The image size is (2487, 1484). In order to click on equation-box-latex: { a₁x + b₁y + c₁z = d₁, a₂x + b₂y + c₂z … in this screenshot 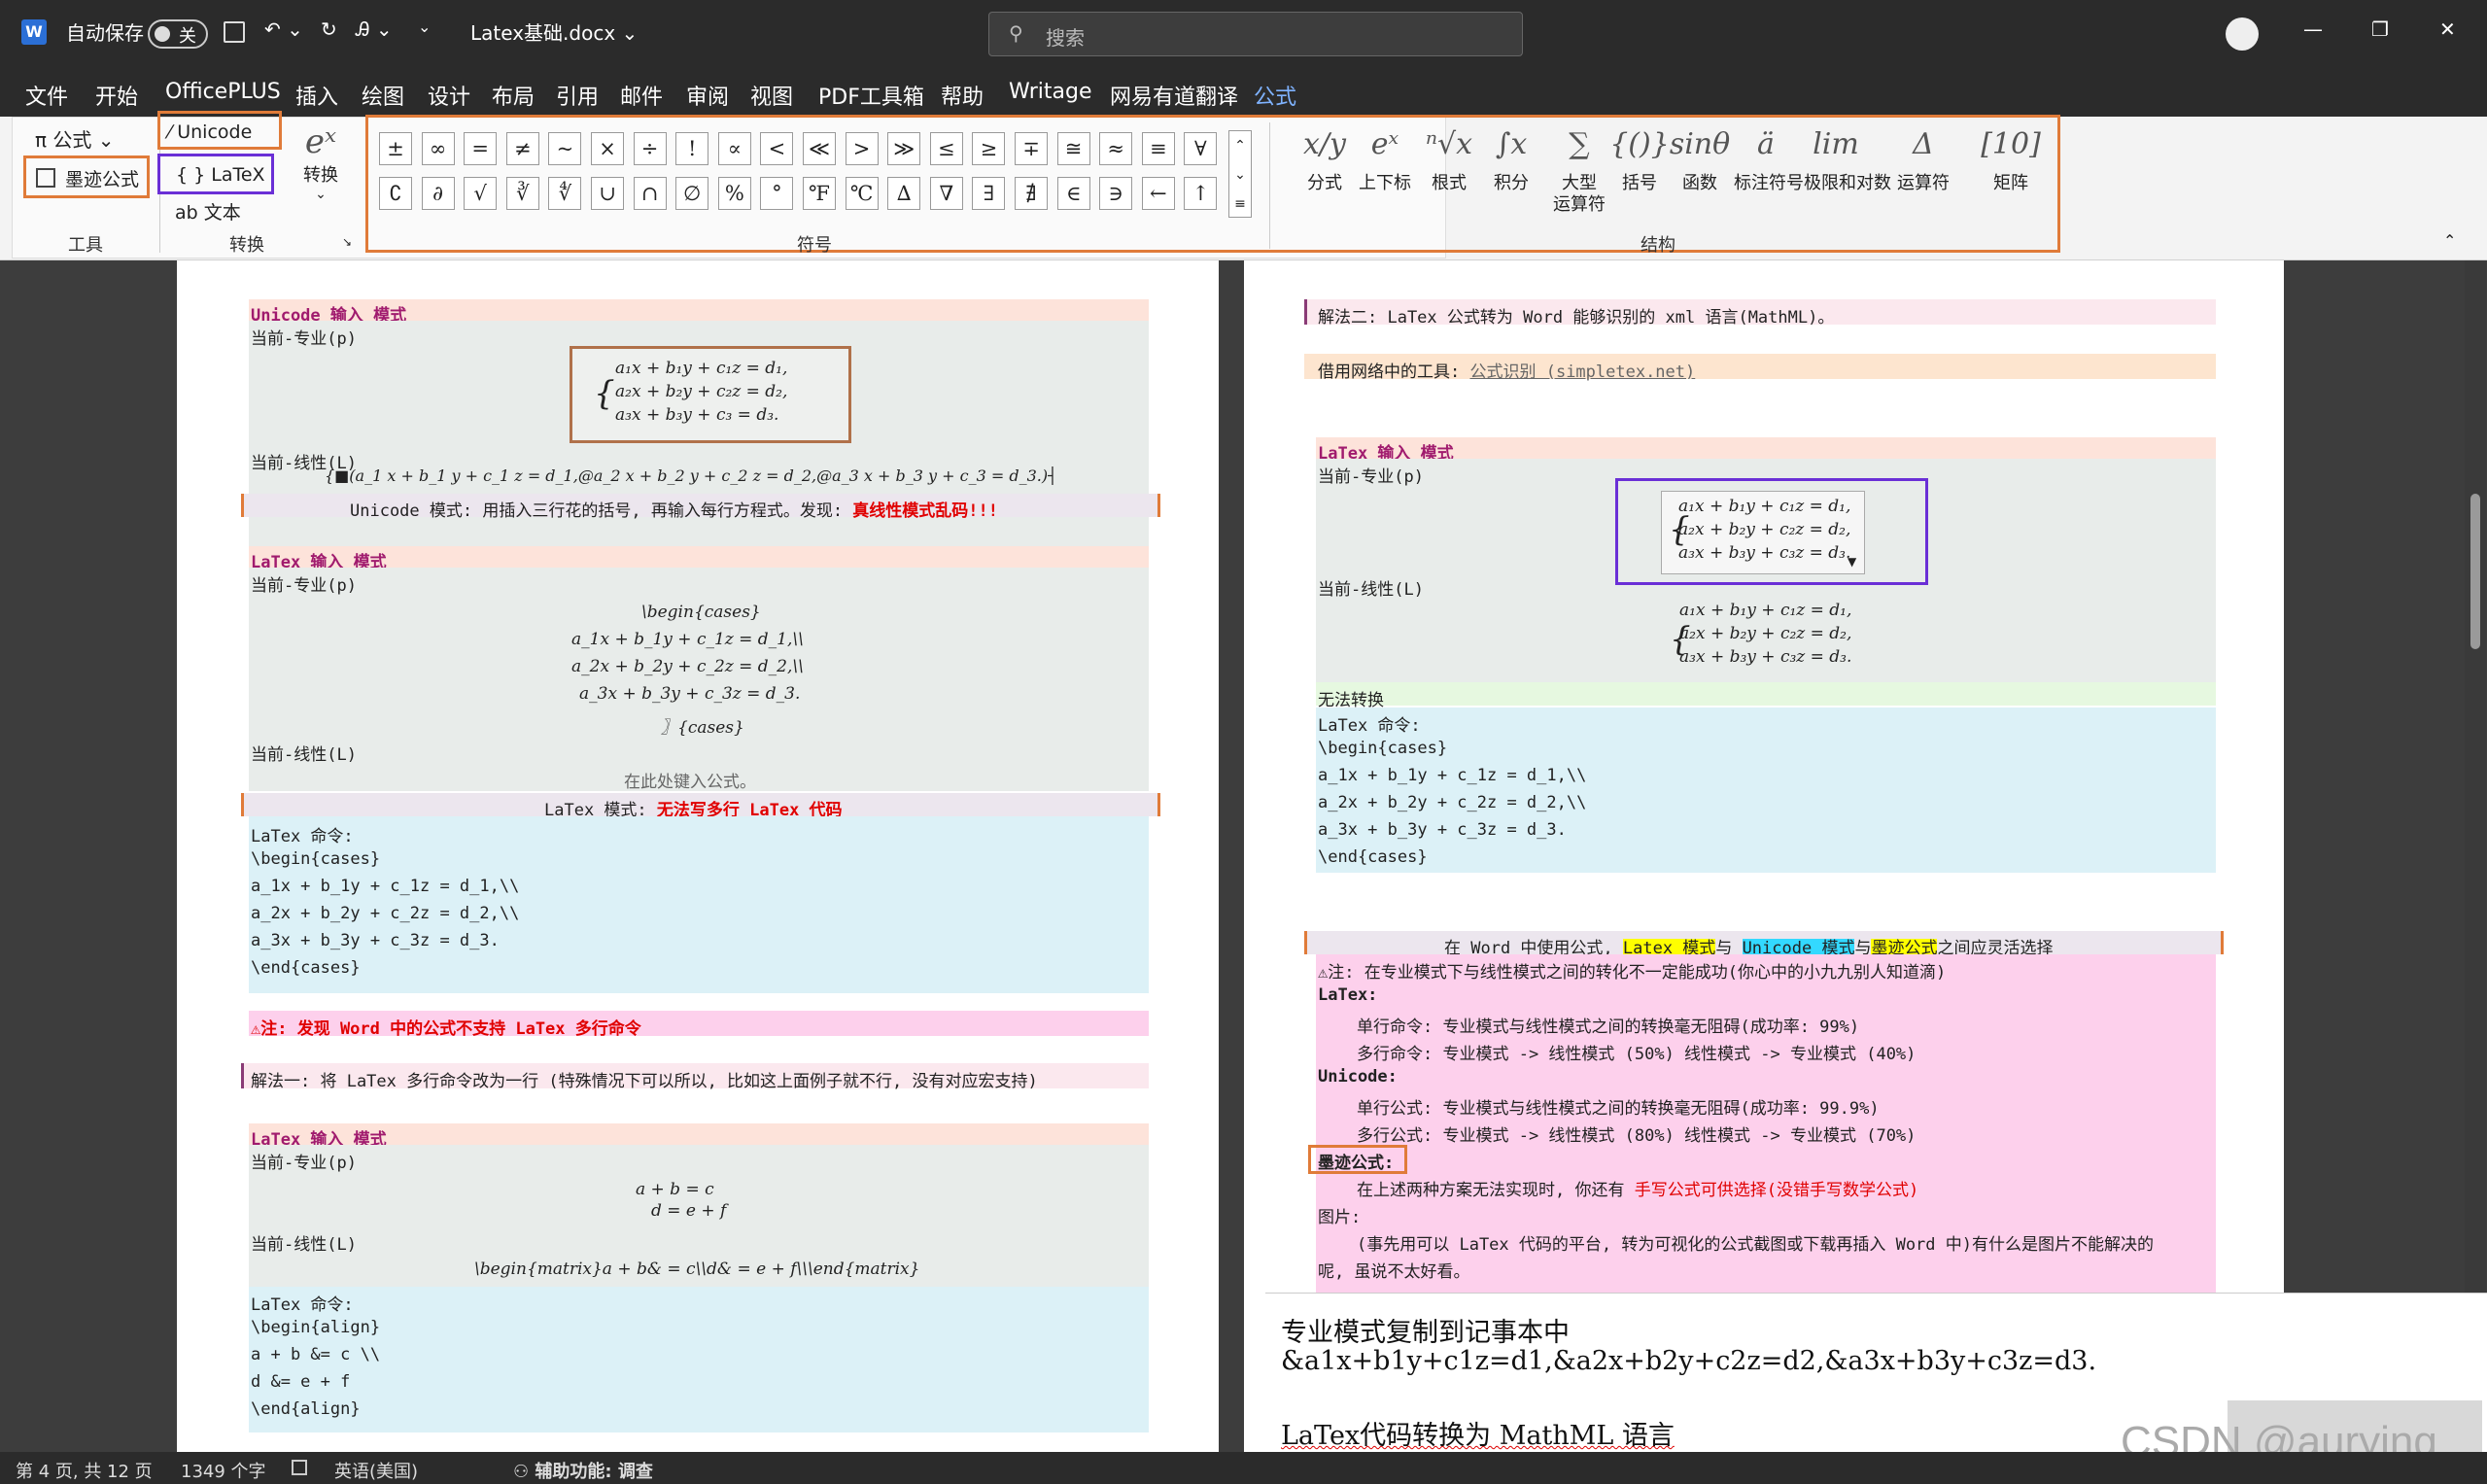, I will do `click(1772, 531)`.